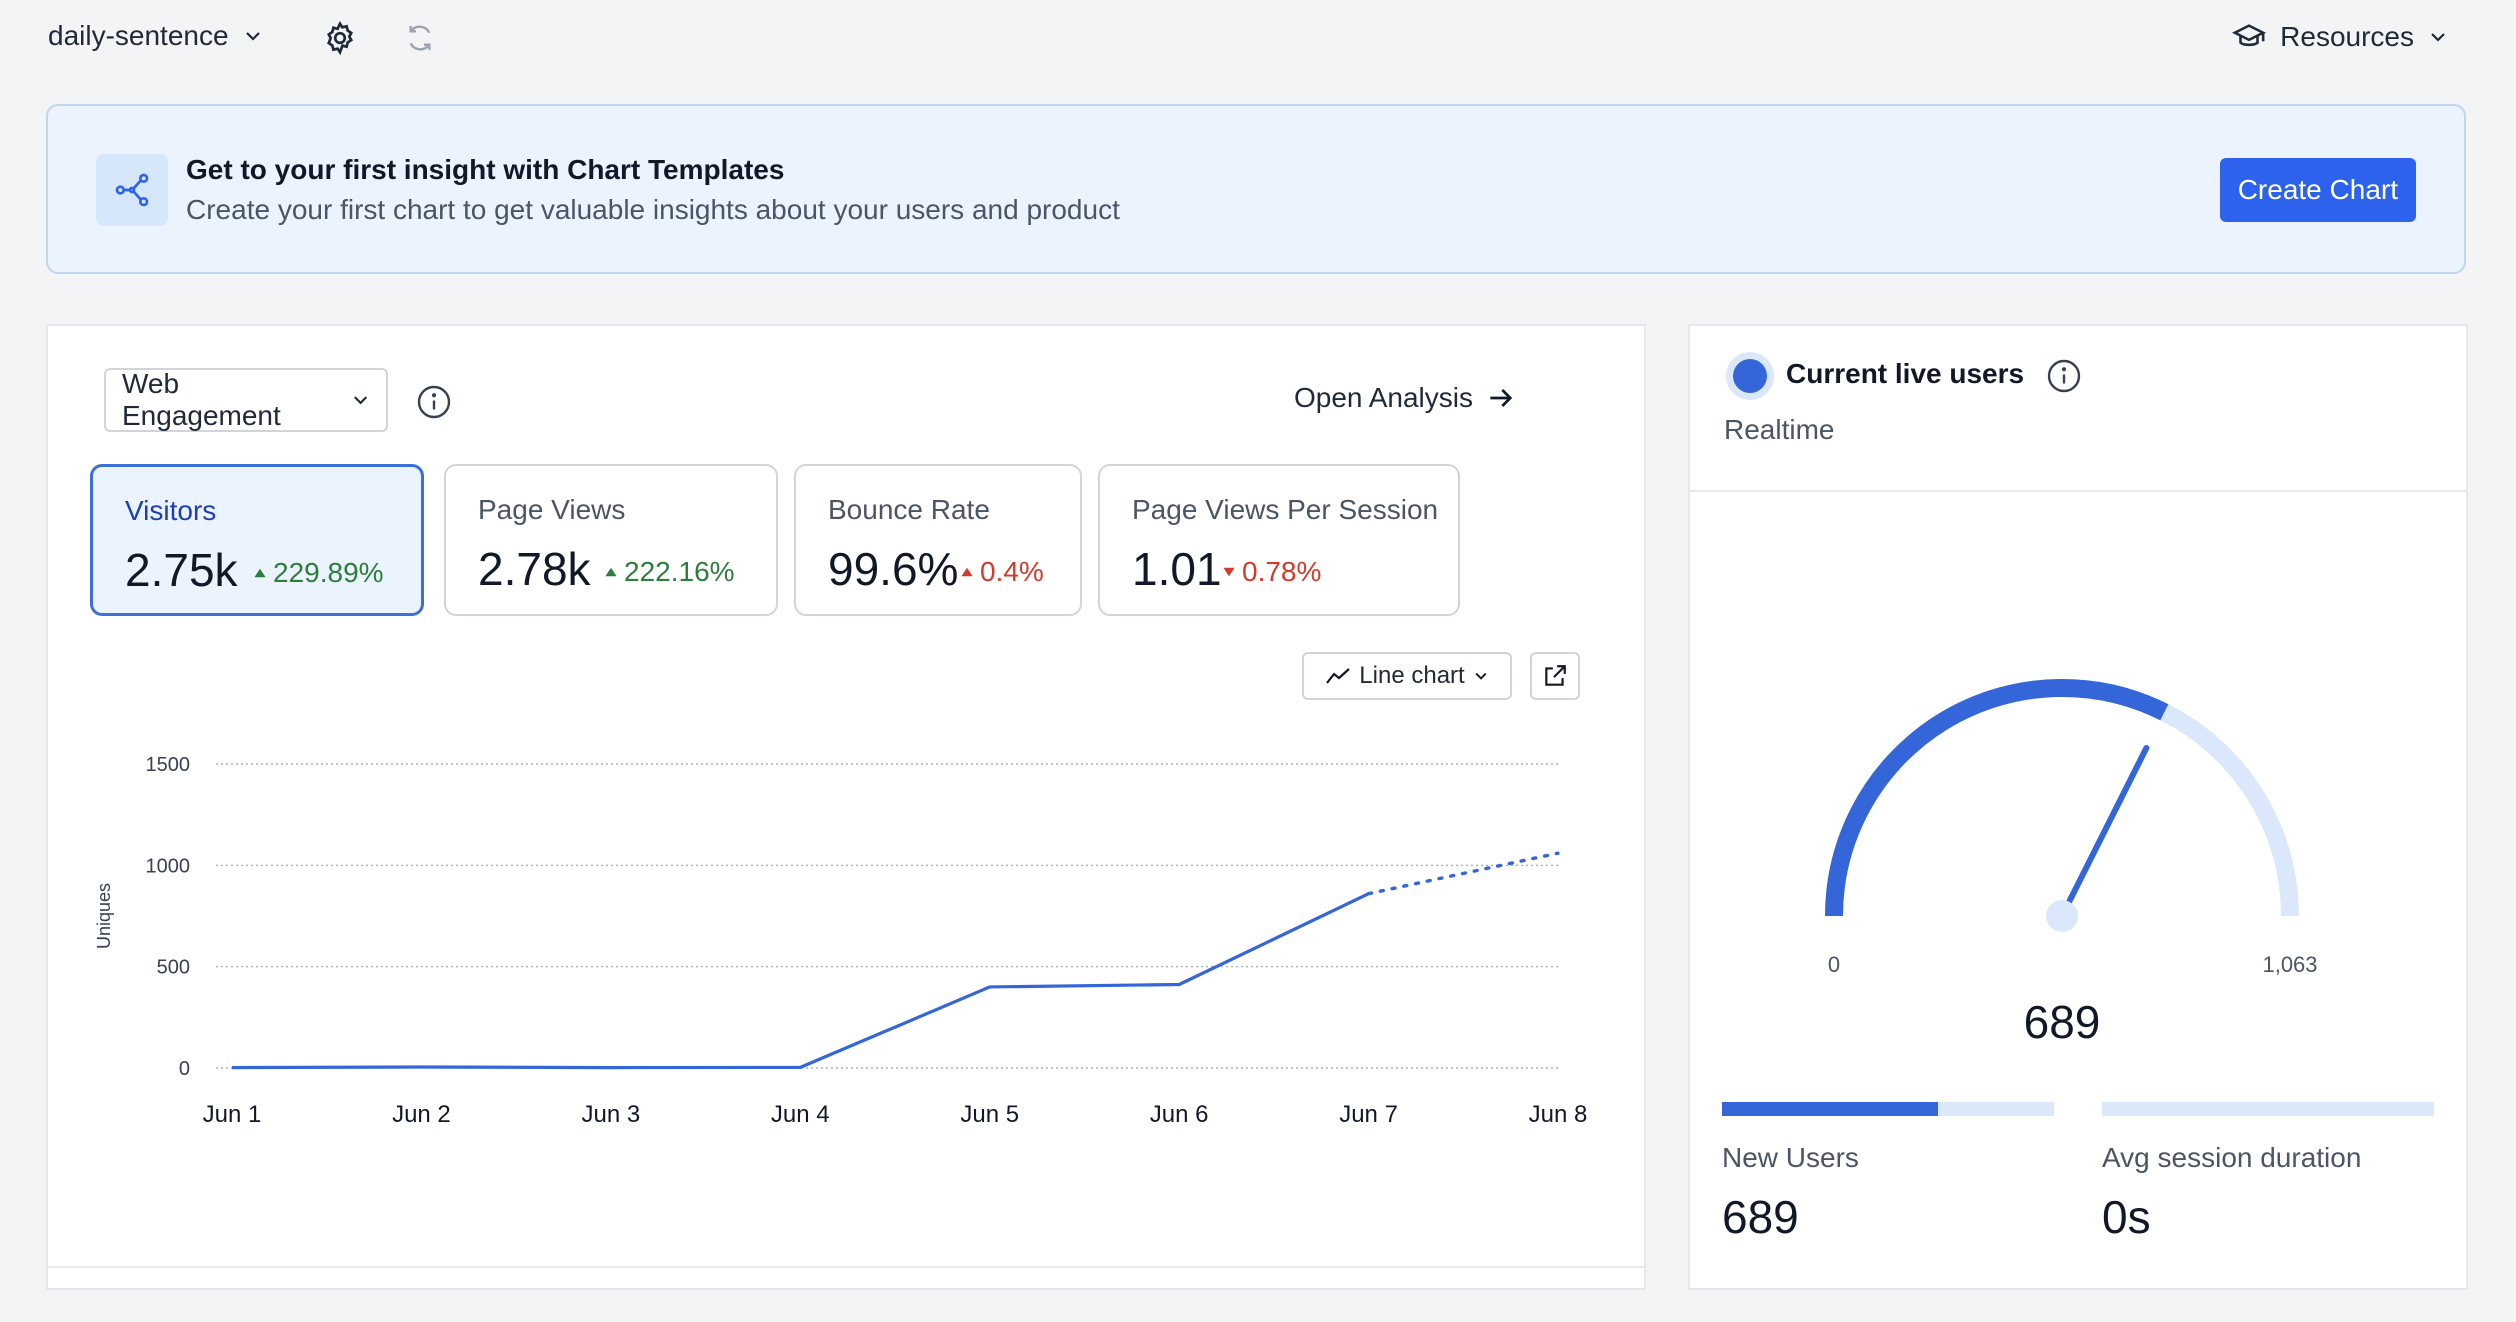  Describe the element at coordinates (2062, 1022) in the screenshot. I see `gauge-value: 689` at that location.